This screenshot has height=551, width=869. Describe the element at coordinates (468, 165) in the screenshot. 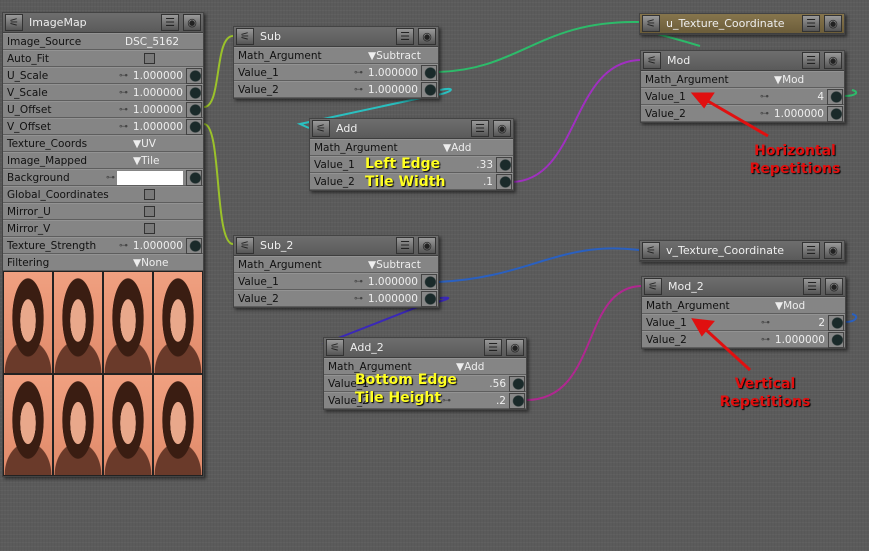

I see `param-value-field: .33` at that location.